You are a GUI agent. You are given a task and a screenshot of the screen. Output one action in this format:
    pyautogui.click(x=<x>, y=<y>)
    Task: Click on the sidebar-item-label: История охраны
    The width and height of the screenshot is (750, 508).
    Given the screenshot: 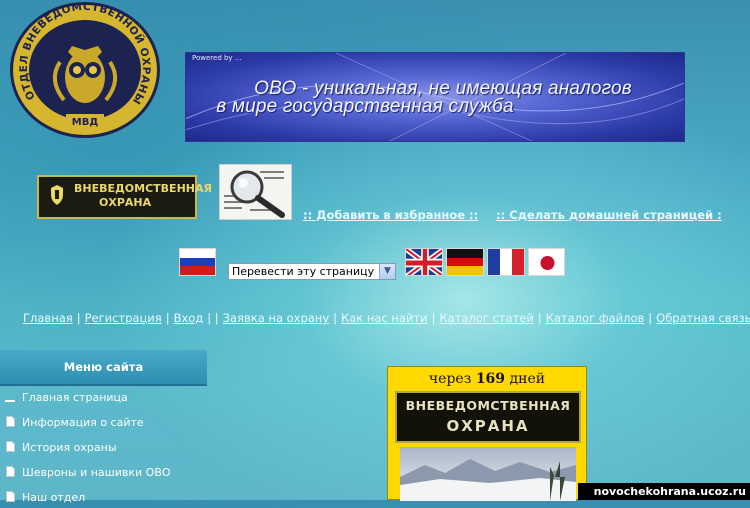 What is the action you would take?
    pyautogui.click(x=69, y=447)
    